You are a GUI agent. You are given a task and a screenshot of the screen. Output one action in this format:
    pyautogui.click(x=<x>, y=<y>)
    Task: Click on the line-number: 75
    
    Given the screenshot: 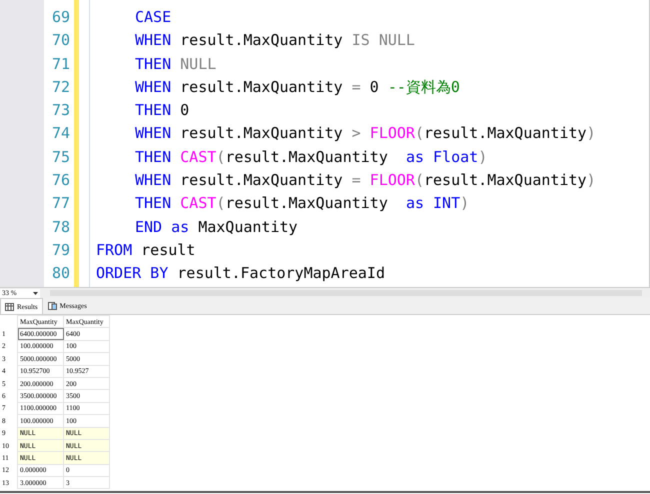 What is the action you would take?
    pyautogui.click(x=60, y=158)
    